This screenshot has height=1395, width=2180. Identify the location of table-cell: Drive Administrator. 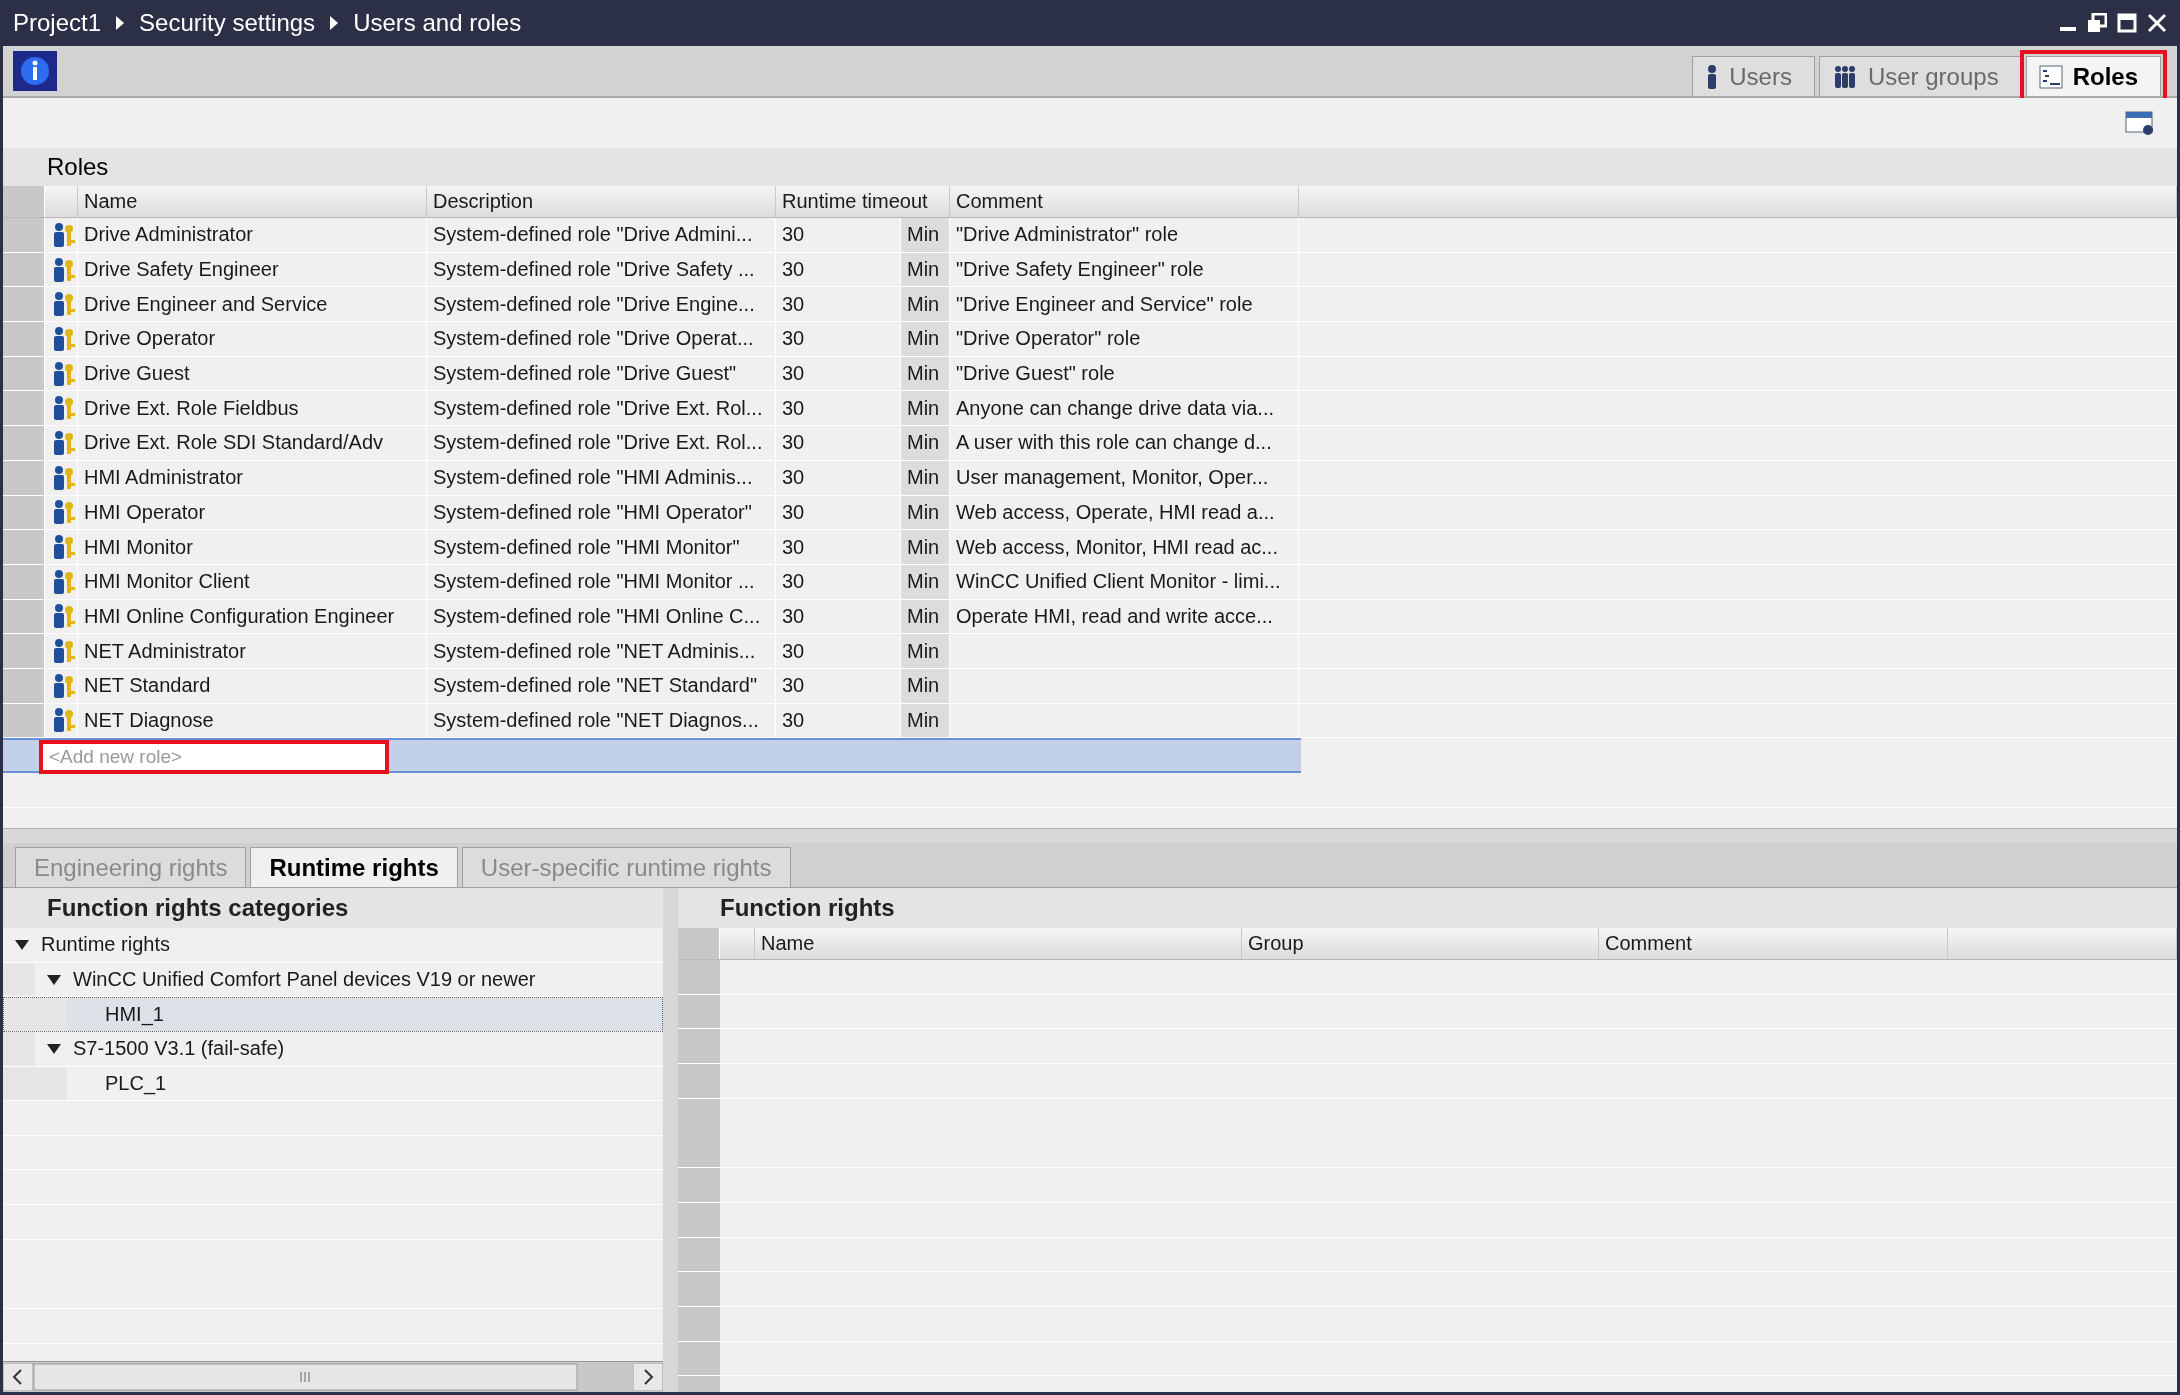
(252, 235).